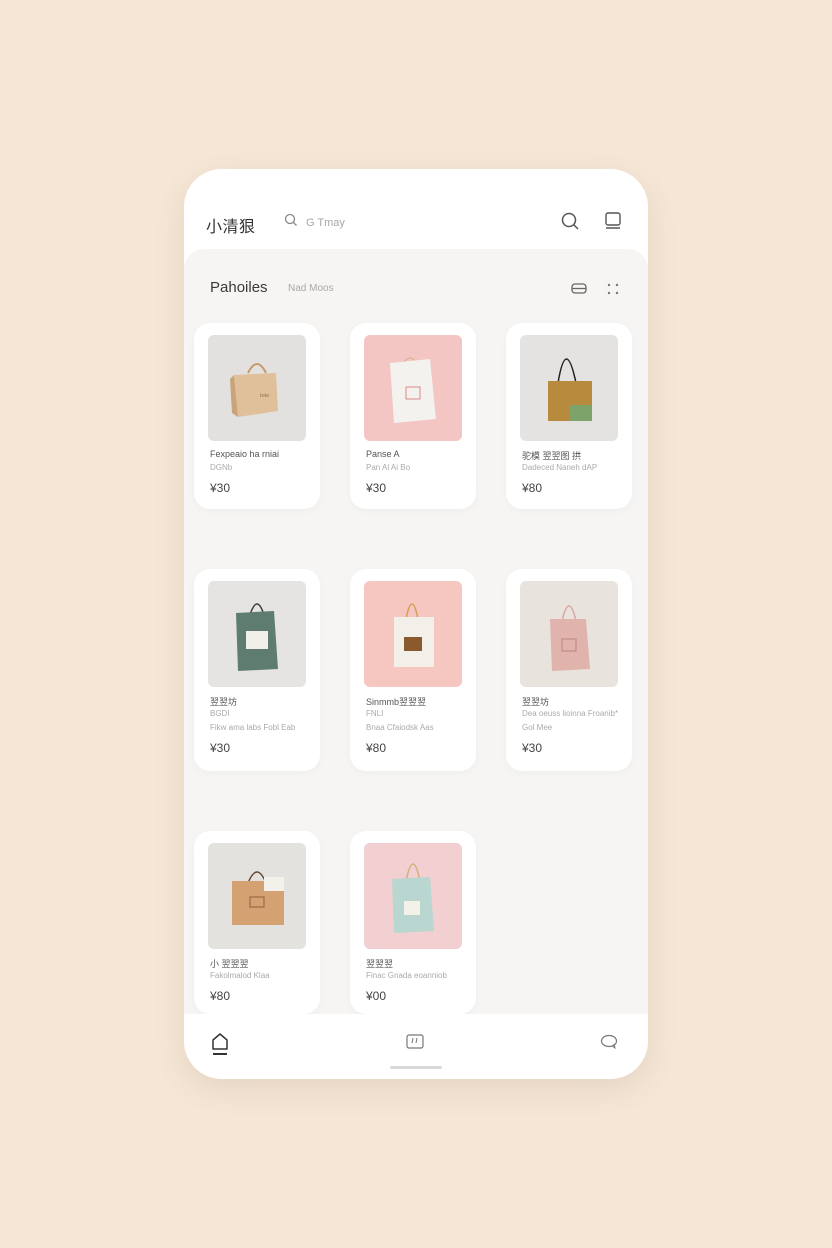  Describe the element at coordinates (552, 456) in the screenshot. I see `product-name: 驼模 翌翌图 拱` at that location.